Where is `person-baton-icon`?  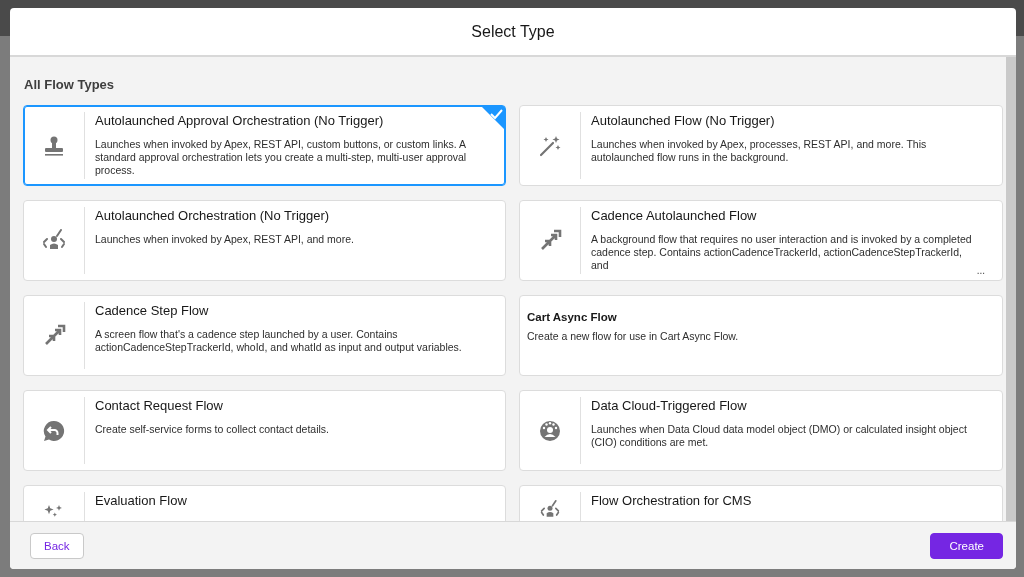 person-baton-icon is located at coordinates (550, 510).